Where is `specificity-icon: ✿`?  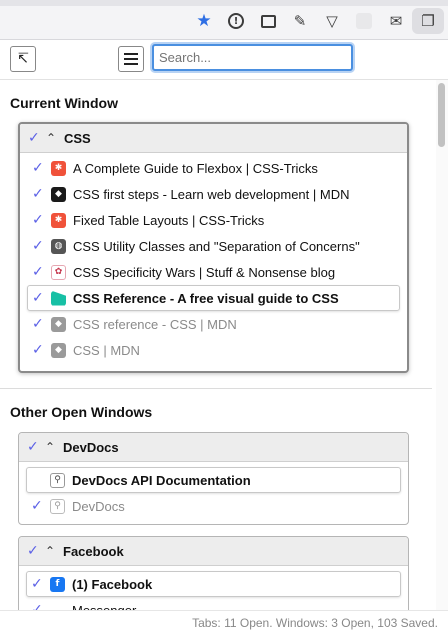 specificity-icon: ✿ is located at coordinates (58, 272).